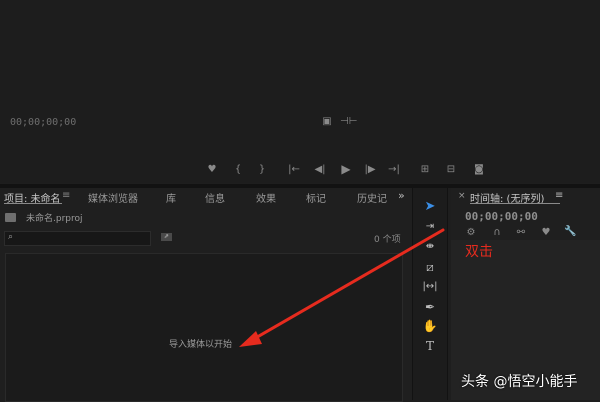 This screenshot has width=600, height=402. What do you see at coordinates (519, 382) in the screenshot?
I see `watermark: 头条 @悟空小能手` at bounding box center [519, 382].